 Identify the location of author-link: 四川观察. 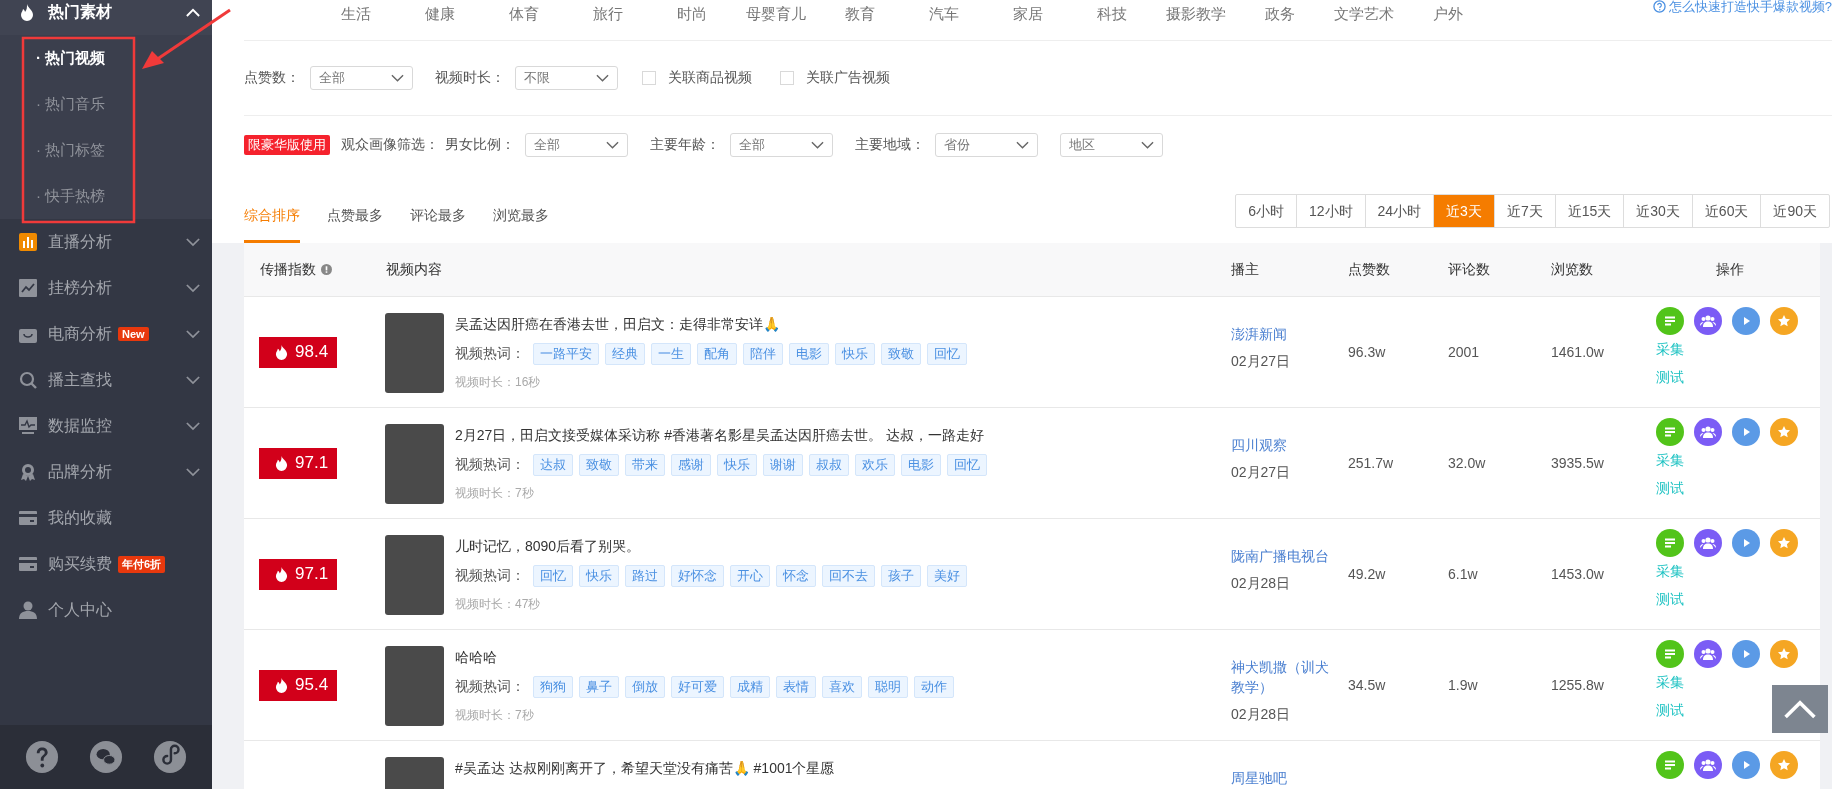
(1259, 445).